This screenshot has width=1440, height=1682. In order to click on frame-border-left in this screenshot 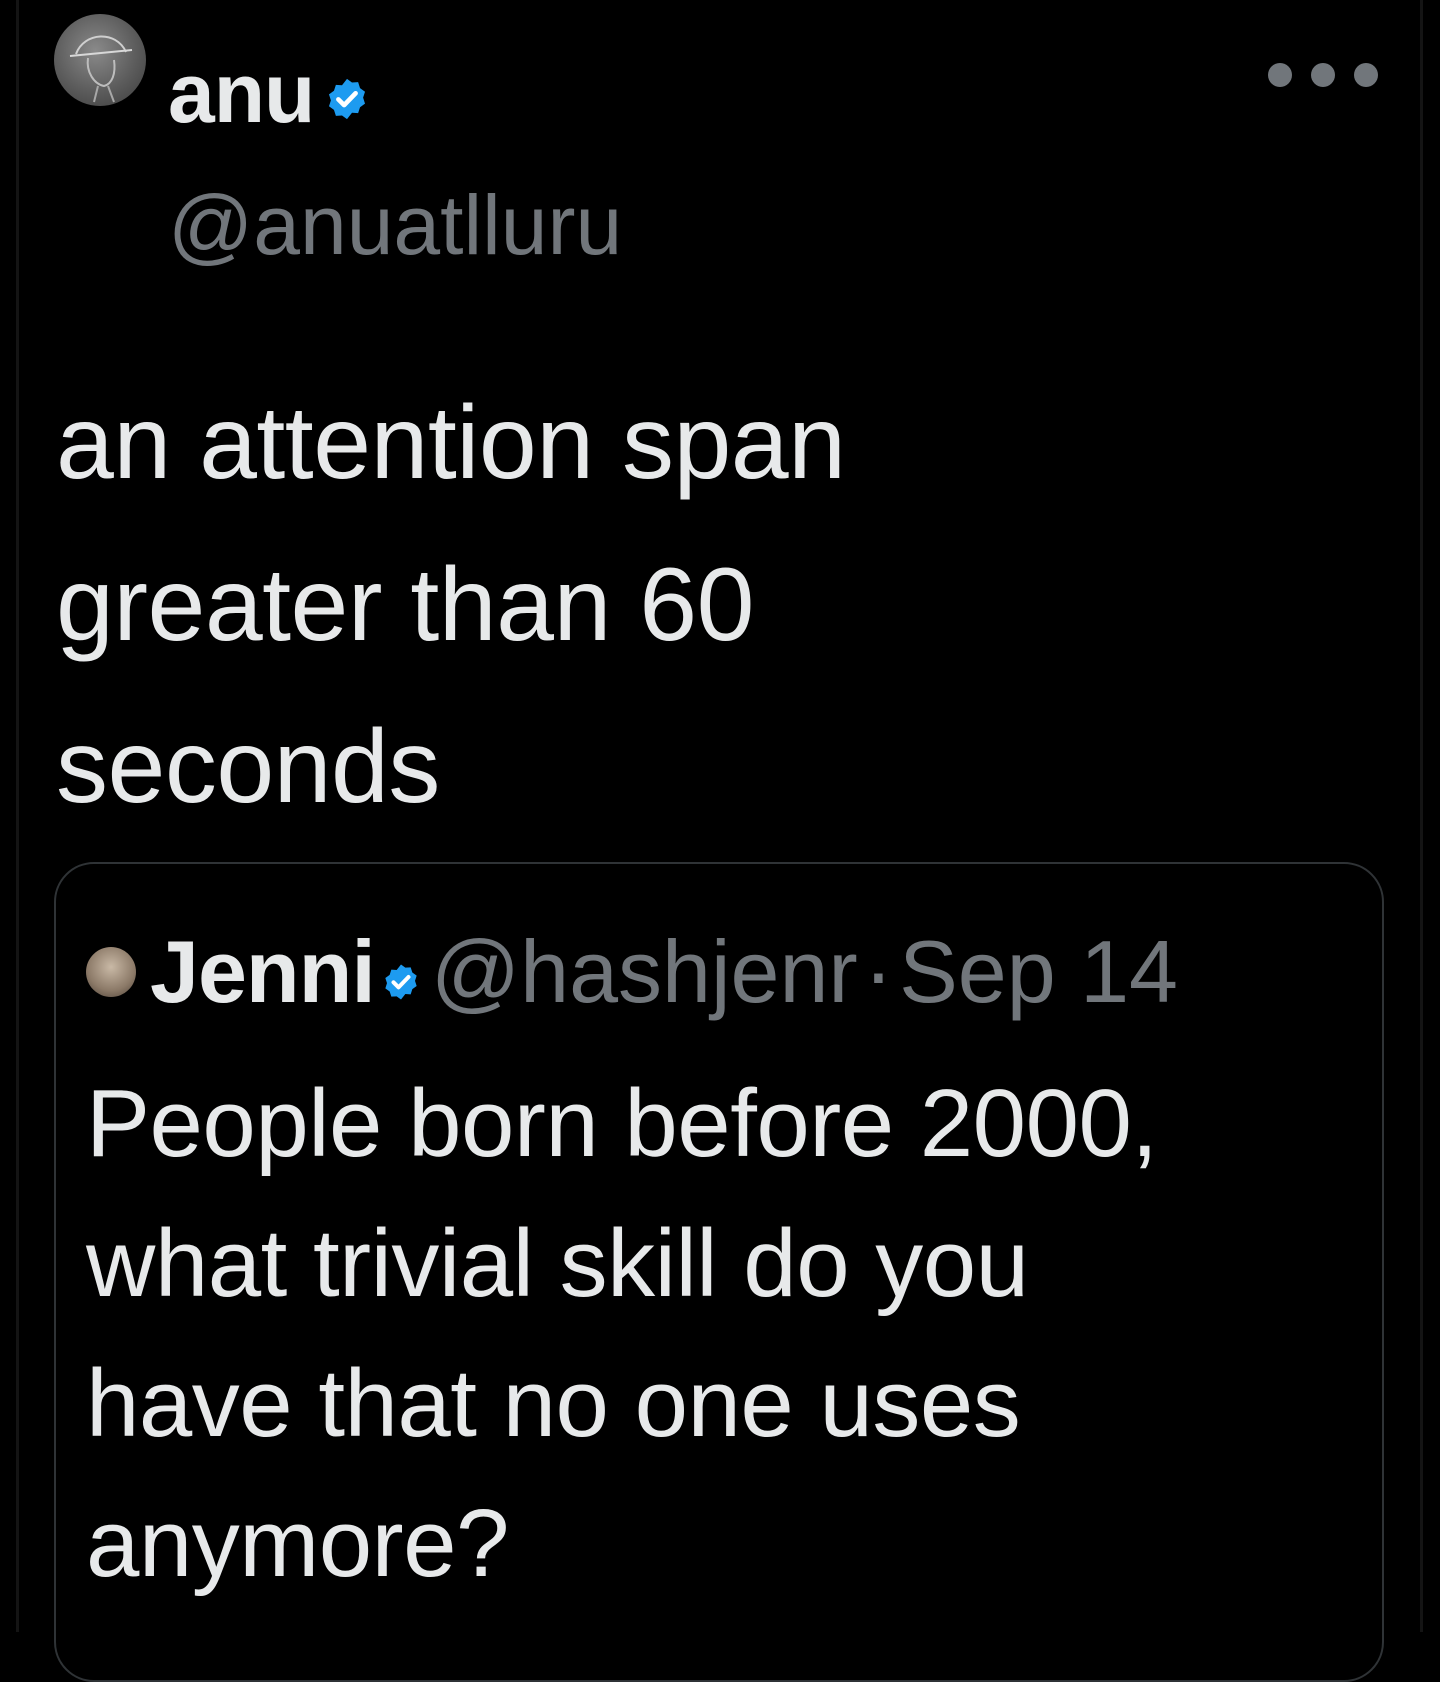, I will do `click(17, 816)`.